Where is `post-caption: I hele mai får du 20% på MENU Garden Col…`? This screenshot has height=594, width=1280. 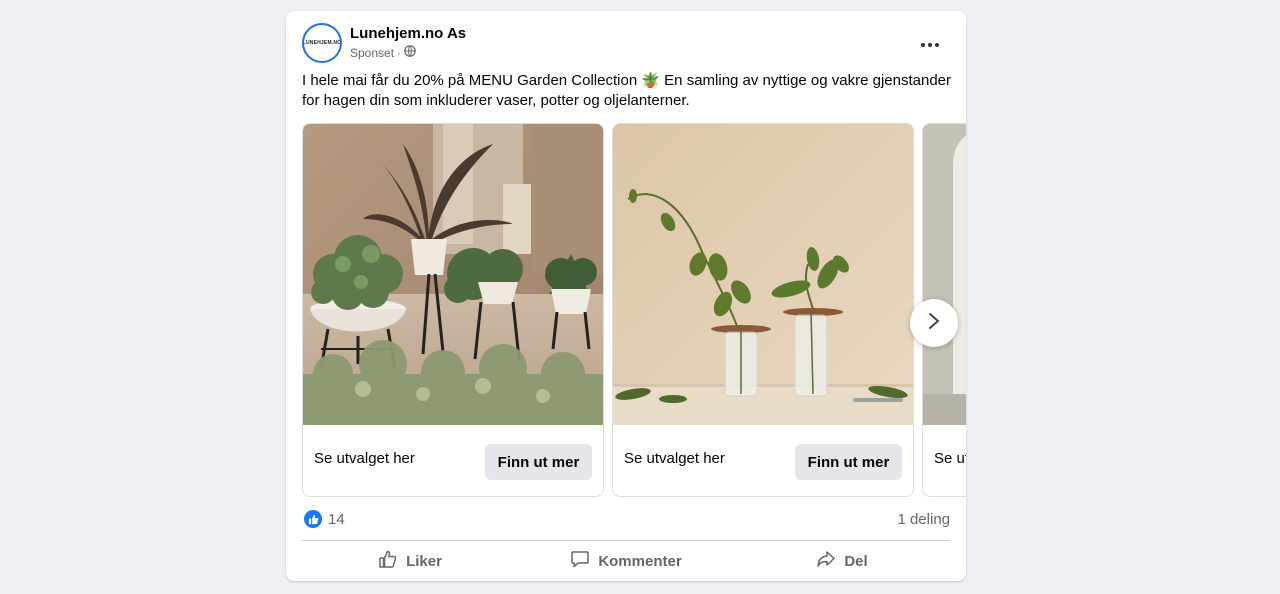 post-caption: I hele mai får du 20% på MENU Garden Col… is located at coordinates (627, 91).